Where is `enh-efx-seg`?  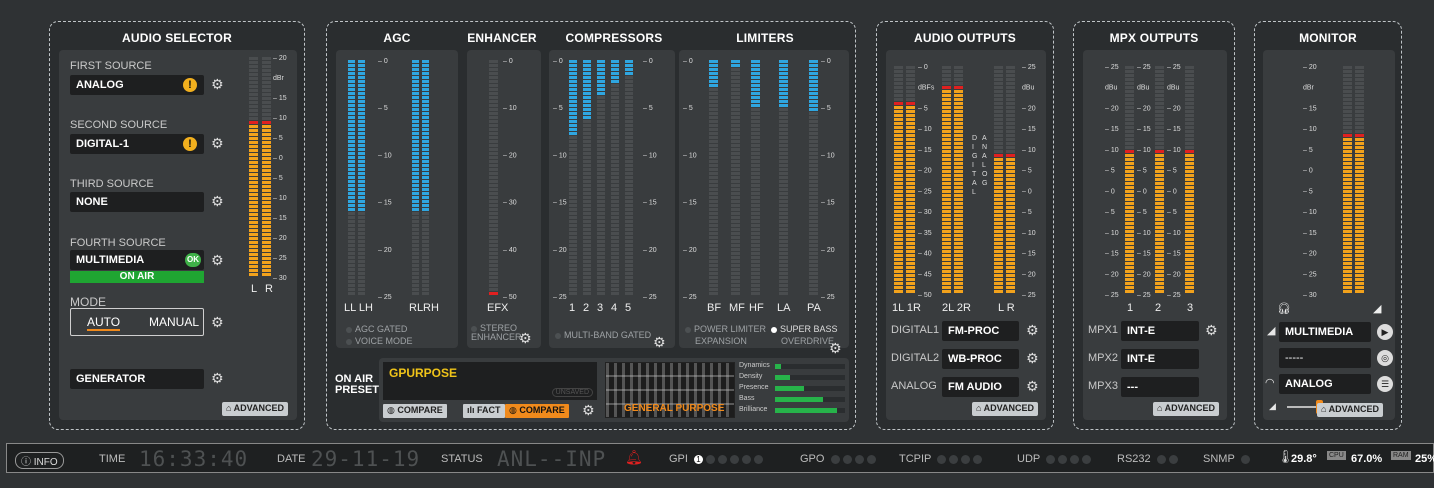 enh-efx-seg is located at coordinates (493, 177).